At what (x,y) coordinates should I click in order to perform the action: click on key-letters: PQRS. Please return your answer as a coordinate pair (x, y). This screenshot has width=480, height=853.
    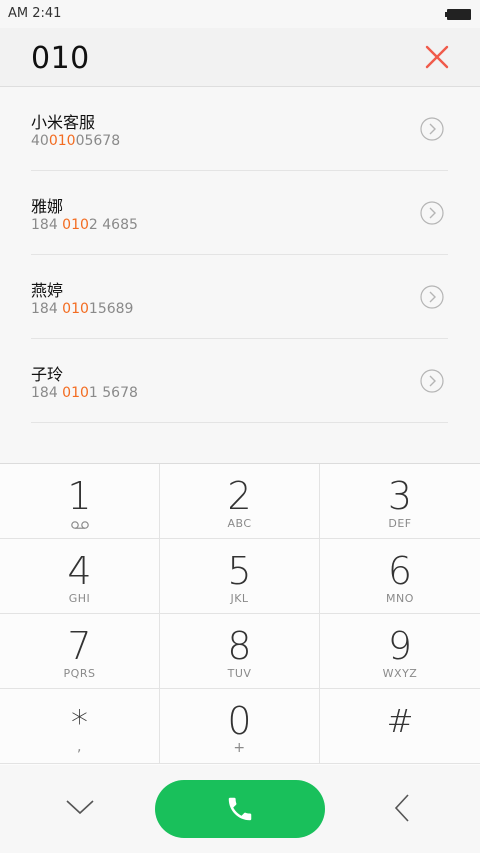
    Looking at the image, I should click on (79, 673).